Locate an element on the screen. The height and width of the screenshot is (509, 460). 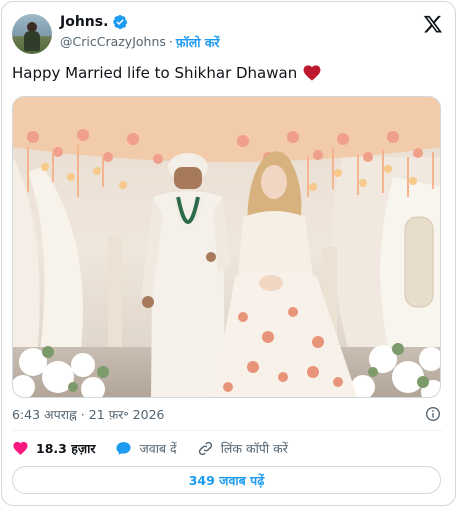
divider is located at coordinates (227, 430).